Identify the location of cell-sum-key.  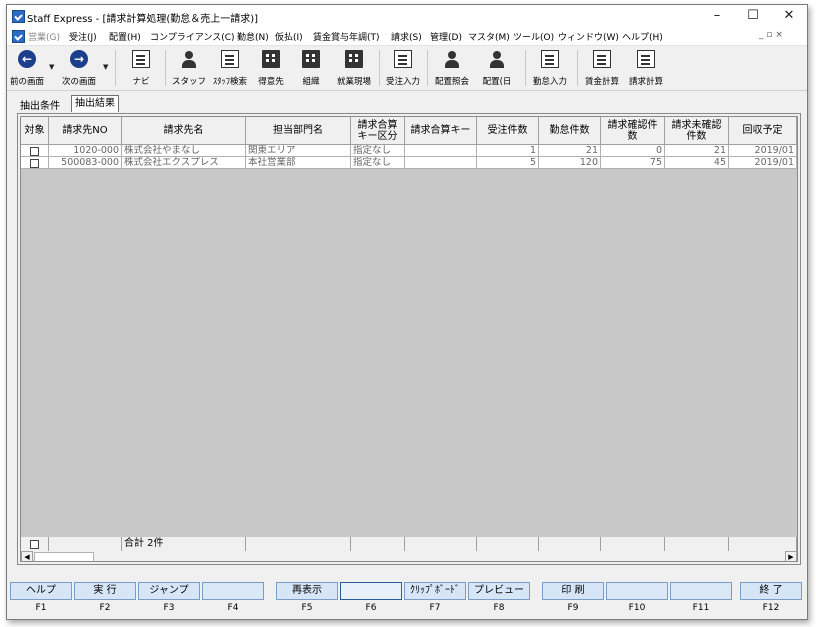
(441, 163).